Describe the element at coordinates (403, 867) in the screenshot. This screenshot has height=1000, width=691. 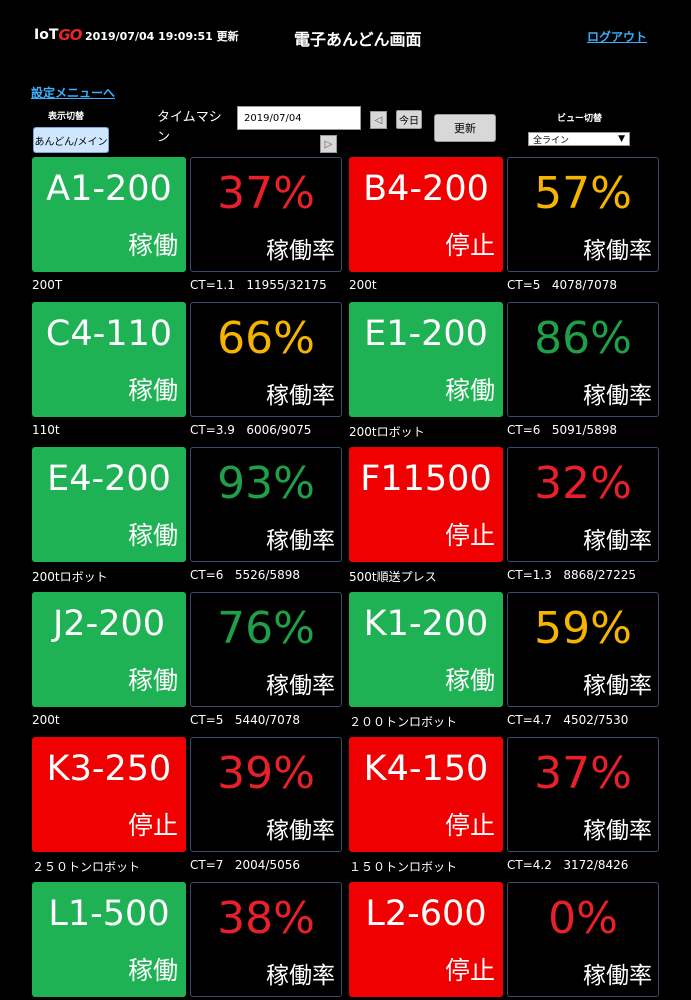
I see `machine-model: １５０トンロボット` at that location.